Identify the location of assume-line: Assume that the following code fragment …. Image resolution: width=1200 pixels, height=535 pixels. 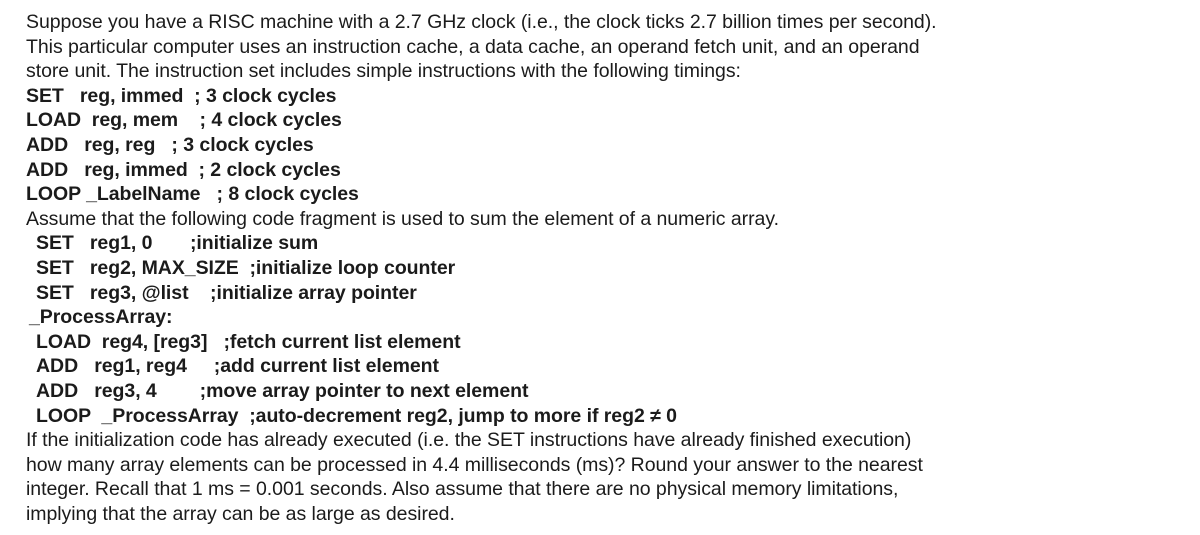
(402, 218).